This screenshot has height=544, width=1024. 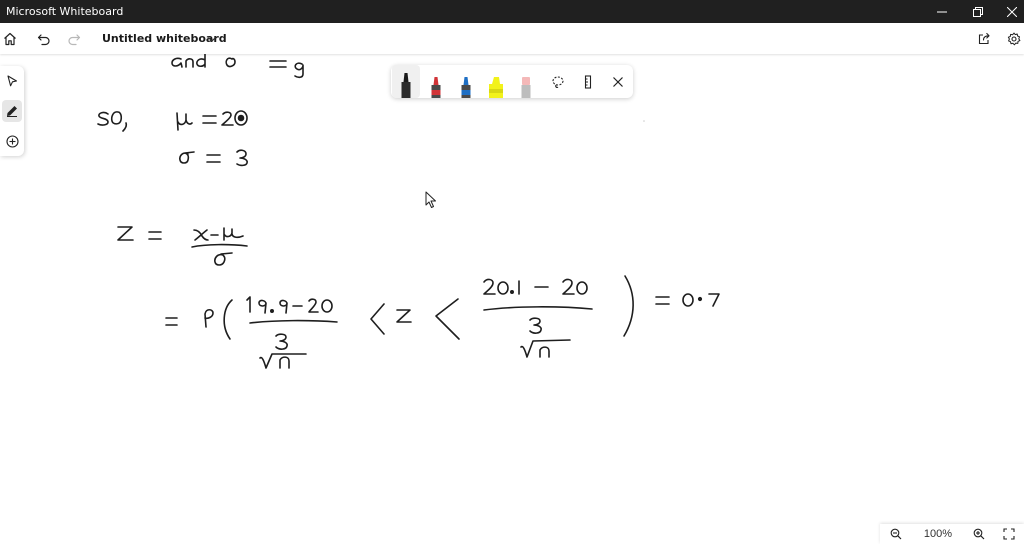 I want to click on minimize-icon, so click(x=942, y=11).